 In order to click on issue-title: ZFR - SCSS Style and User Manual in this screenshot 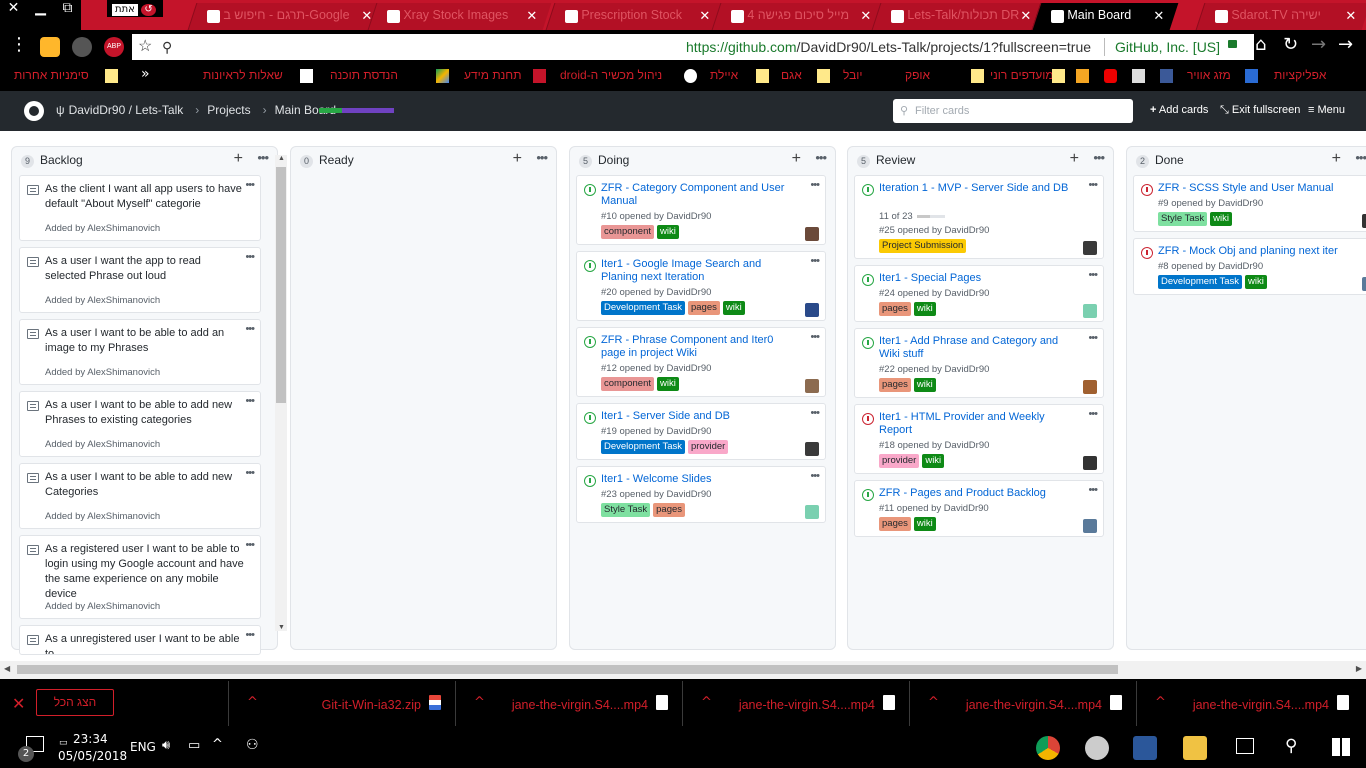, I will do `click(1255, 188)`.